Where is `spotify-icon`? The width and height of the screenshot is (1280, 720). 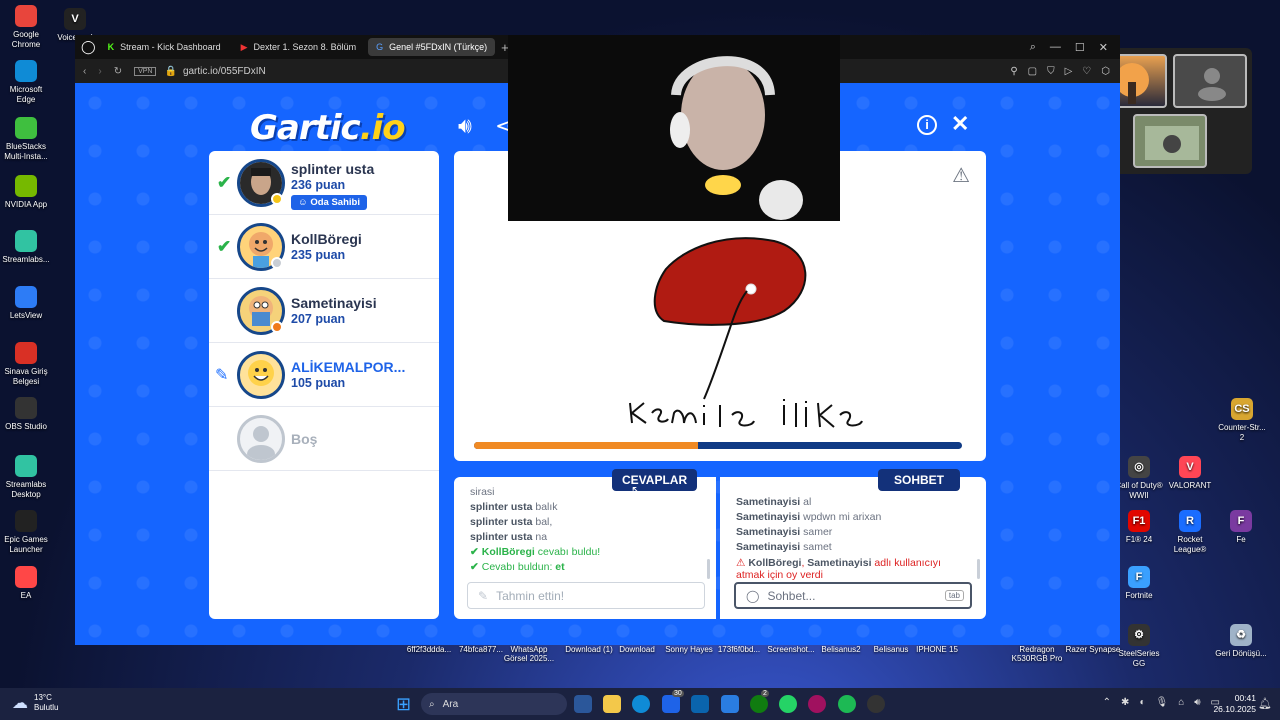
spotify-icon is located at coordinates (847, 704).